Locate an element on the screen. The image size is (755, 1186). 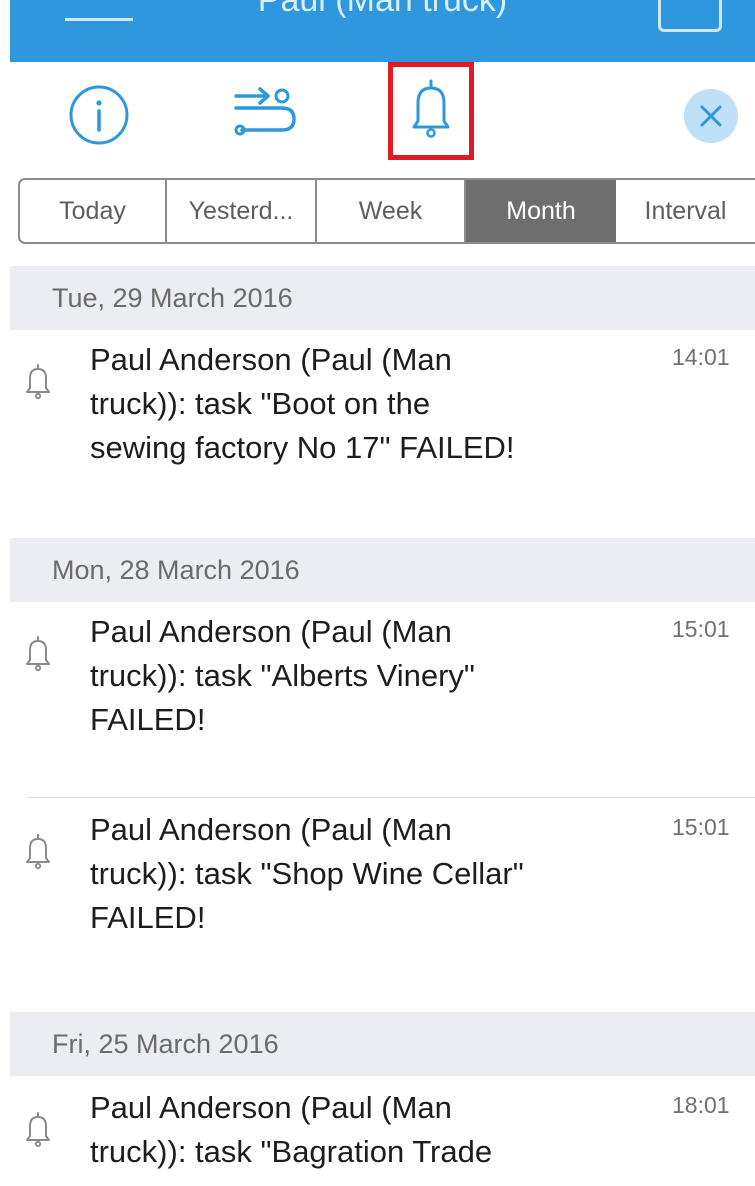
info-button is located at coordinates (99, 115).